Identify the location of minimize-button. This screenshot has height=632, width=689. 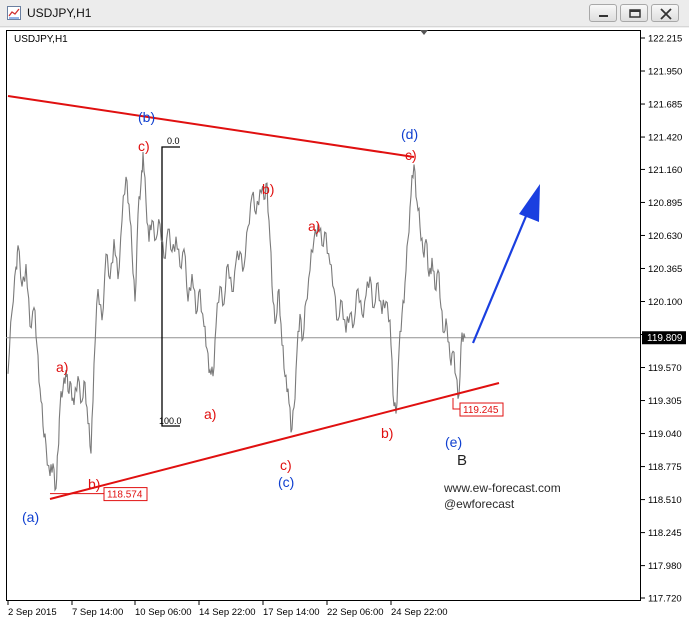
(603, 13).